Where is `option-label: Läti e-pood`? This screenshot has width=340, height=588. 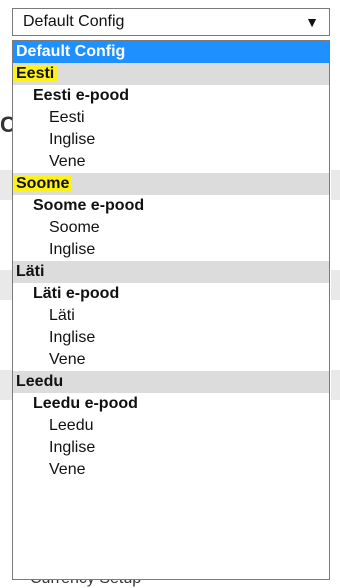
option-label: Läti e-pood is located at coordinates (76, 293).